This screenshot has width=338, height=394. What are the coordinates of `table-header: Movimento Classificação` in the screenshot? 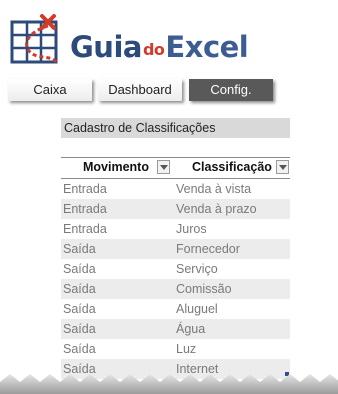 It's located at (175, 168).